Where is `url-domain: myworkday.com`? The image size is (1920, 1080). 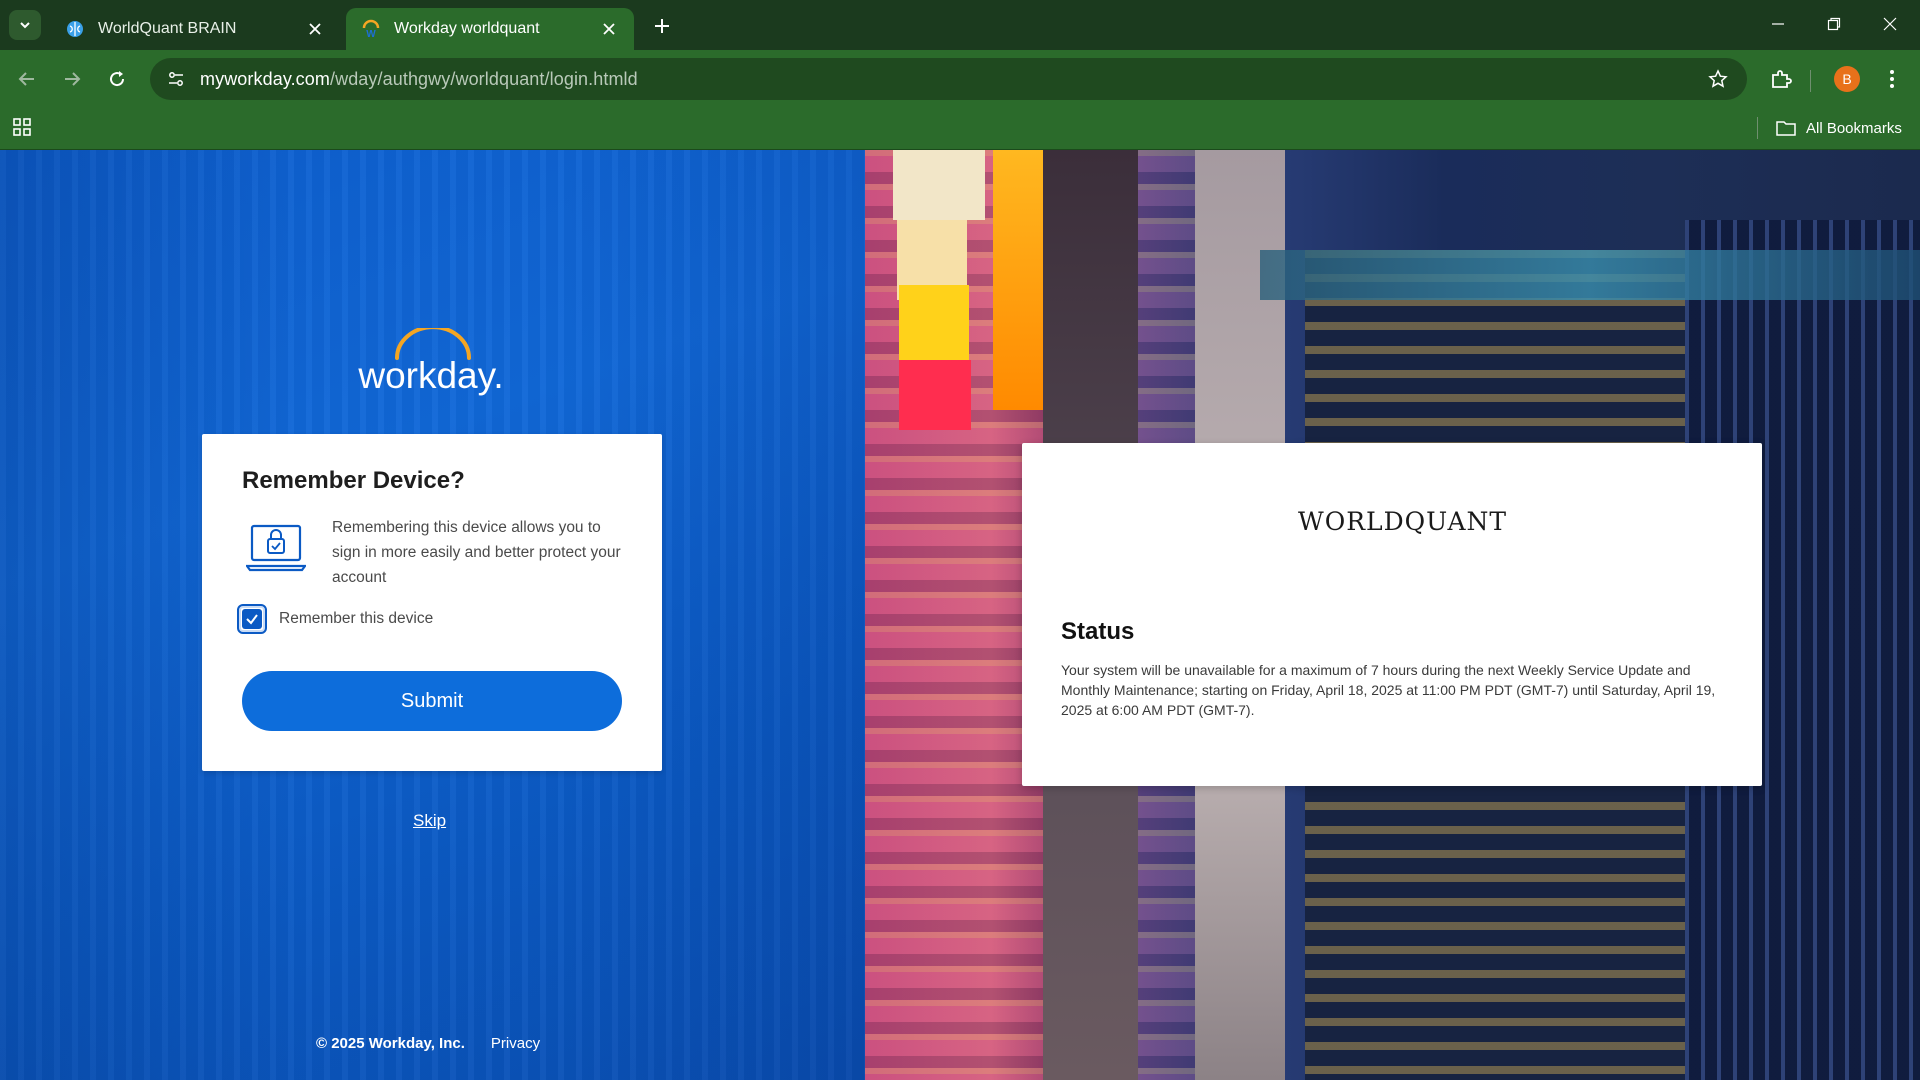 url-domain: myworkday.com is located at coordinates (265, 78).